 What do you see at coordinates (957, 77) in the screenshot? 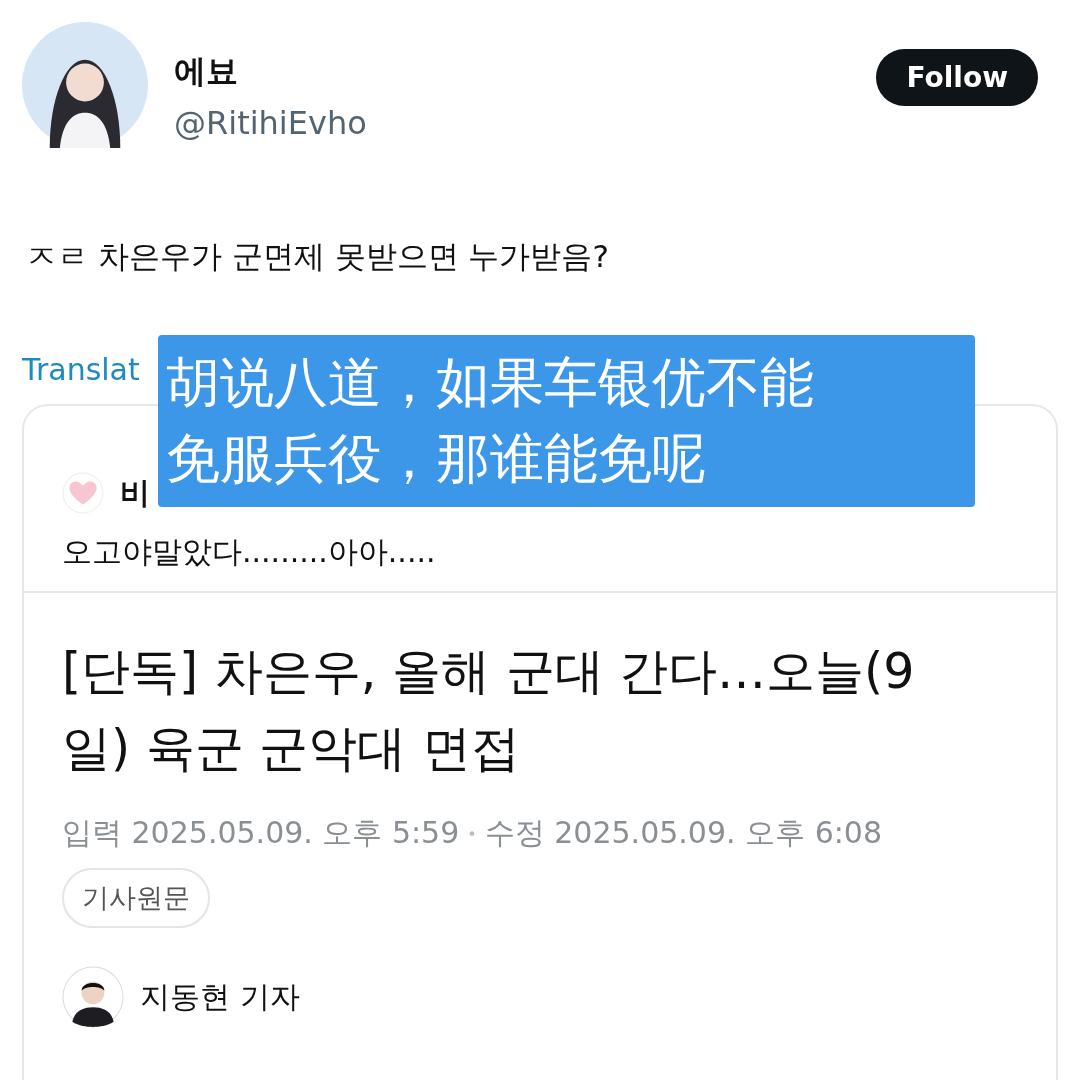
I see `follow-button: Follow` at bounding box center [957, 77].